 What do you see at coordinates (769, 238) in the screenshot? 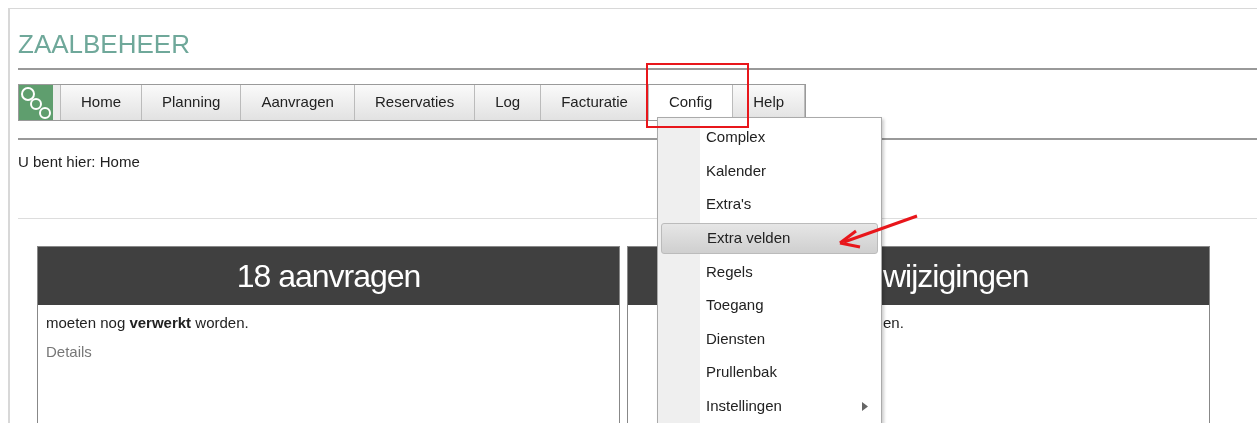
I see `menu-item: Extra velden` at bounding box center [769, 238].